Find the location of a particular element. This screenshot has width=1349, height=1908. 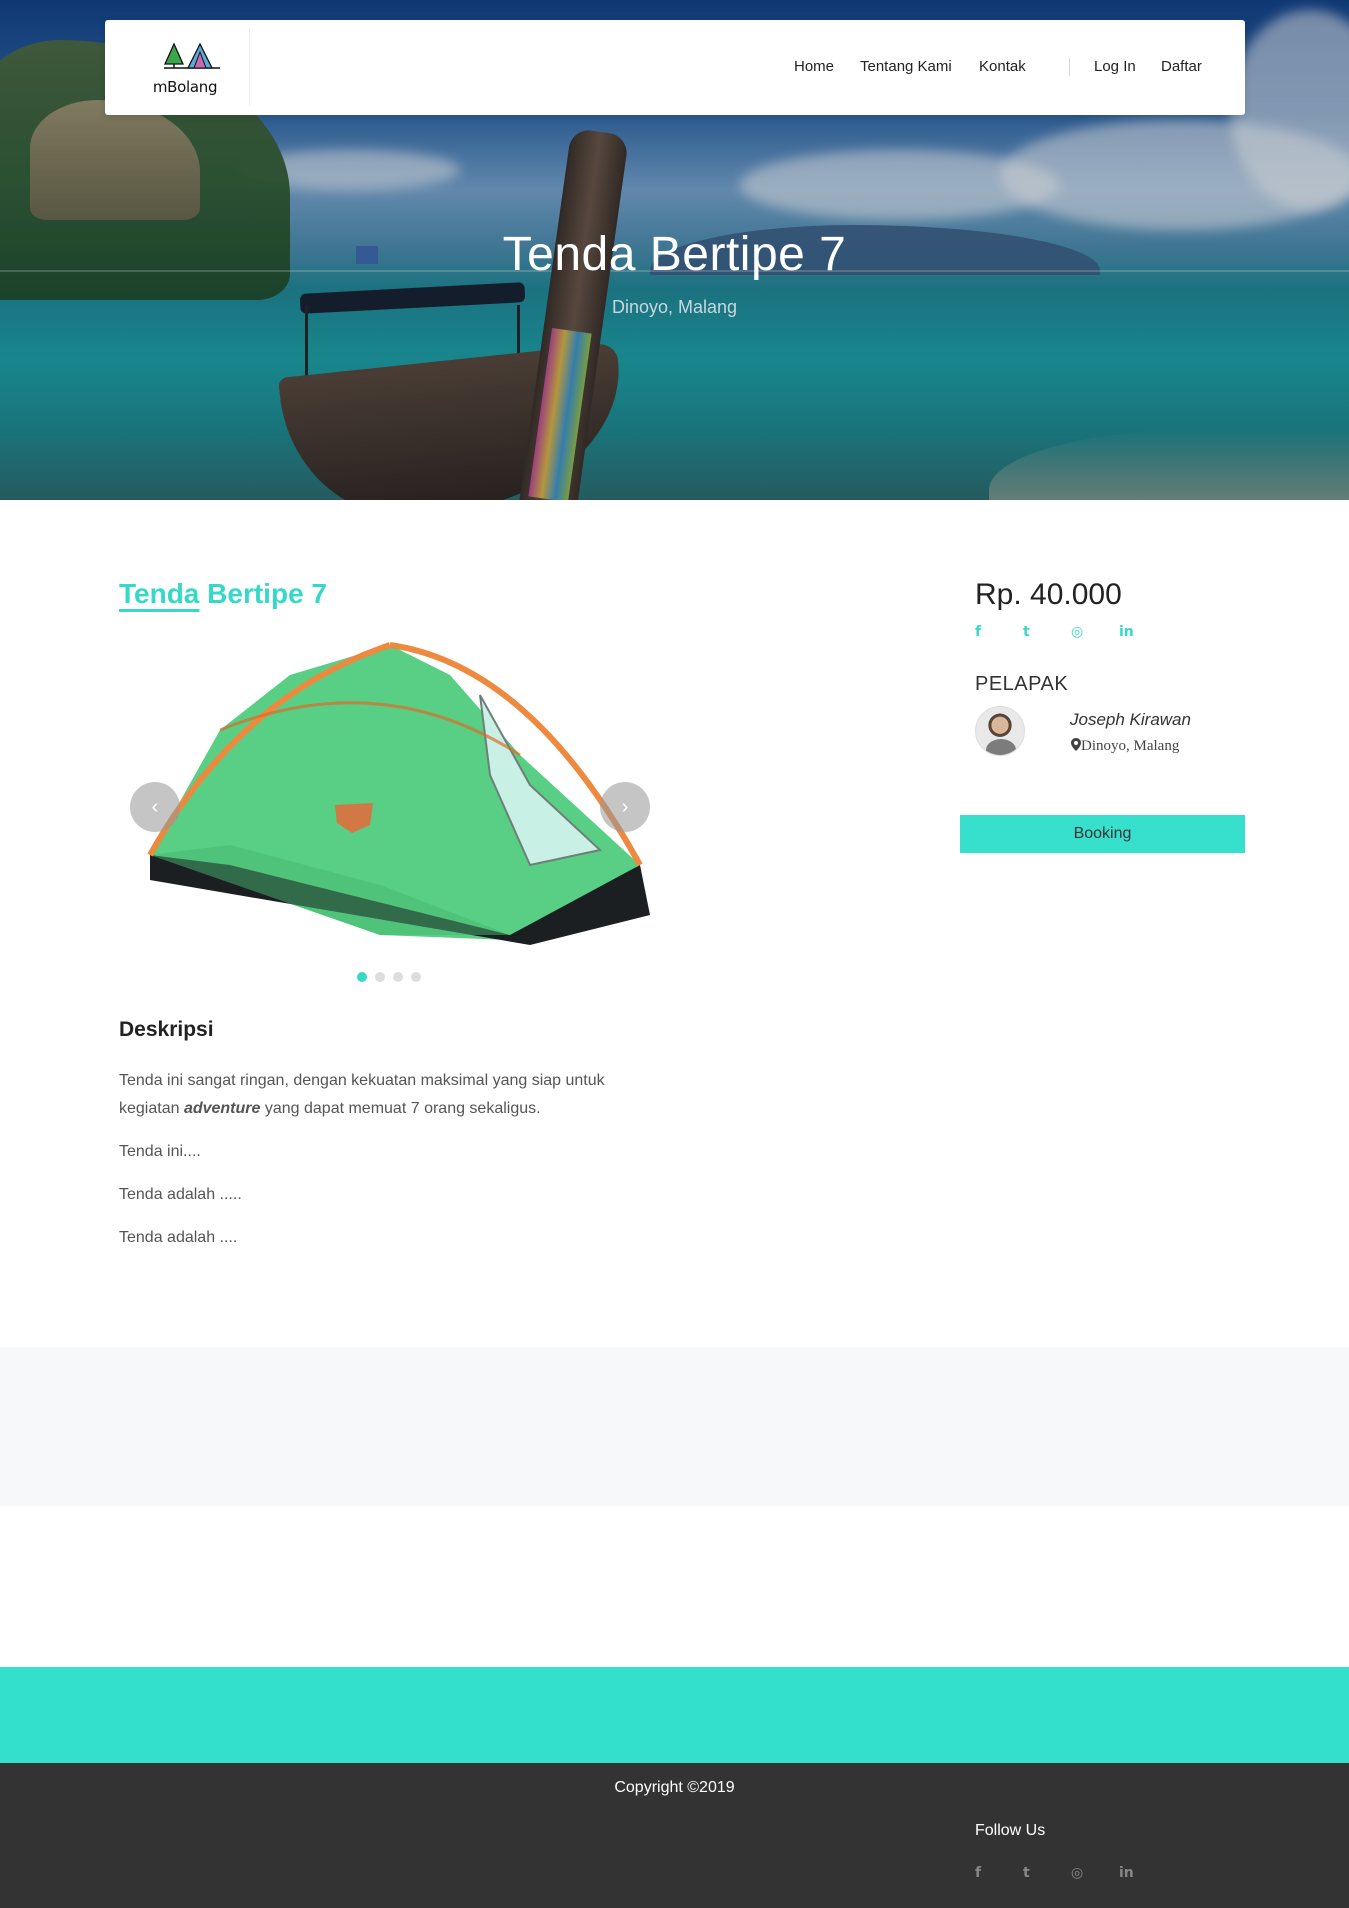

chevron-left-icon: ‹ is located at coordinates (155, 807).